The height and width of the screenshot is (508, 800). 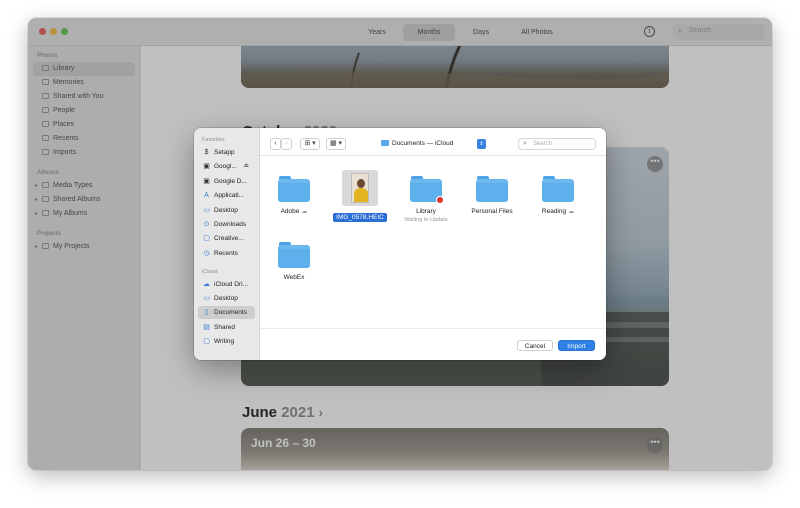 What do you see at coordinates (557, 144) in the screenshot?
I see `dialog-search-input: ⌕ Search` at bounding box center [557, 144].